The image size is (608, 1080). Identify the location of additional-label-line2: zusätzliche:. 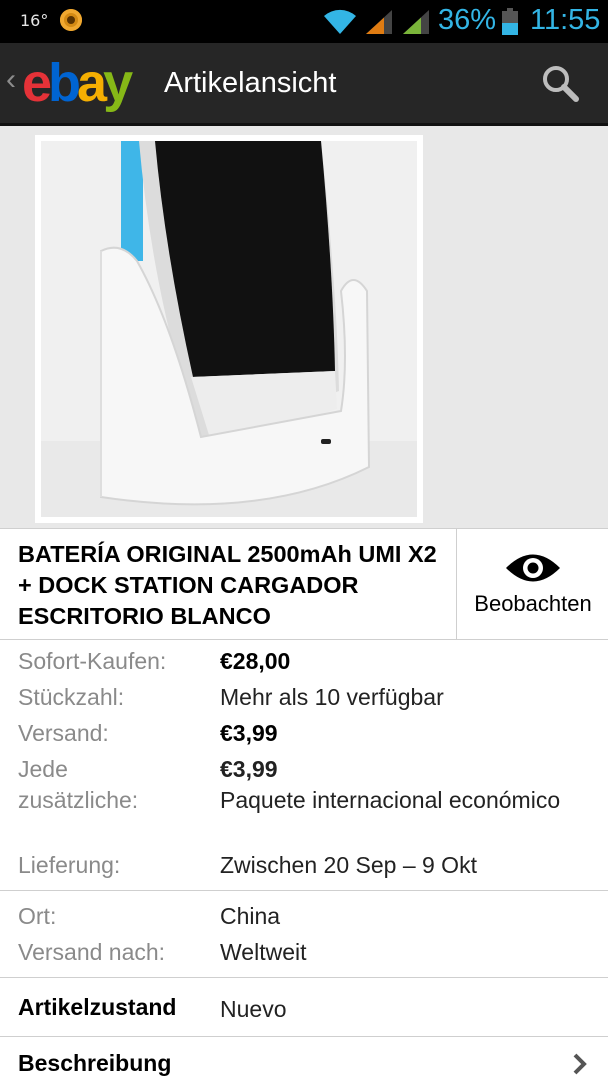
(78, 800).